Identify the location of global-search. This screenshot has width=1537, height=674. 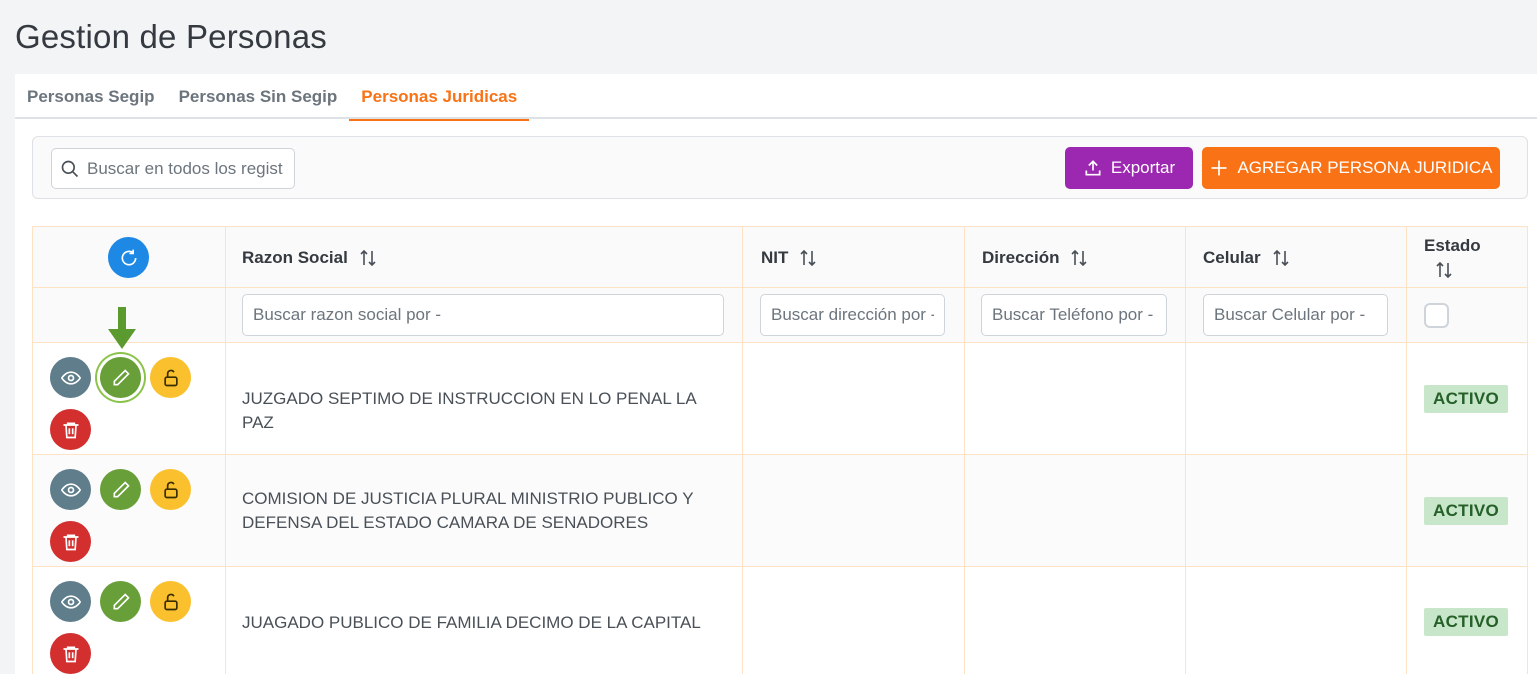
(173, 168).